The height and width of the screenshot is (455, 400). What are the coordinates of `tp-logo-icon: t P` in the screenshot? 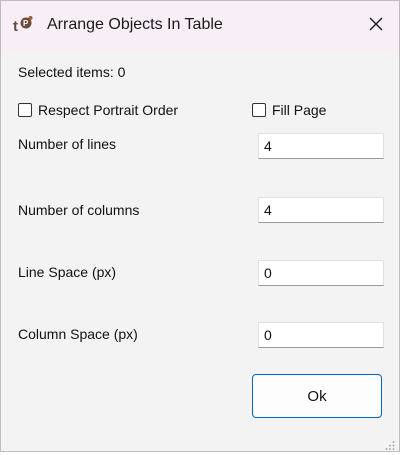 It's located at (24, 26).